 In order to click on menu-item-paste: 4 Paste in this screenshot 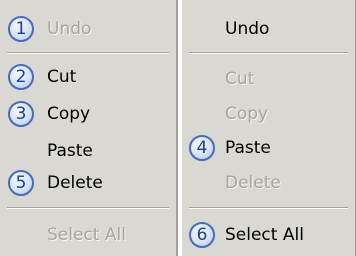, I will do `click(268, 148)`.